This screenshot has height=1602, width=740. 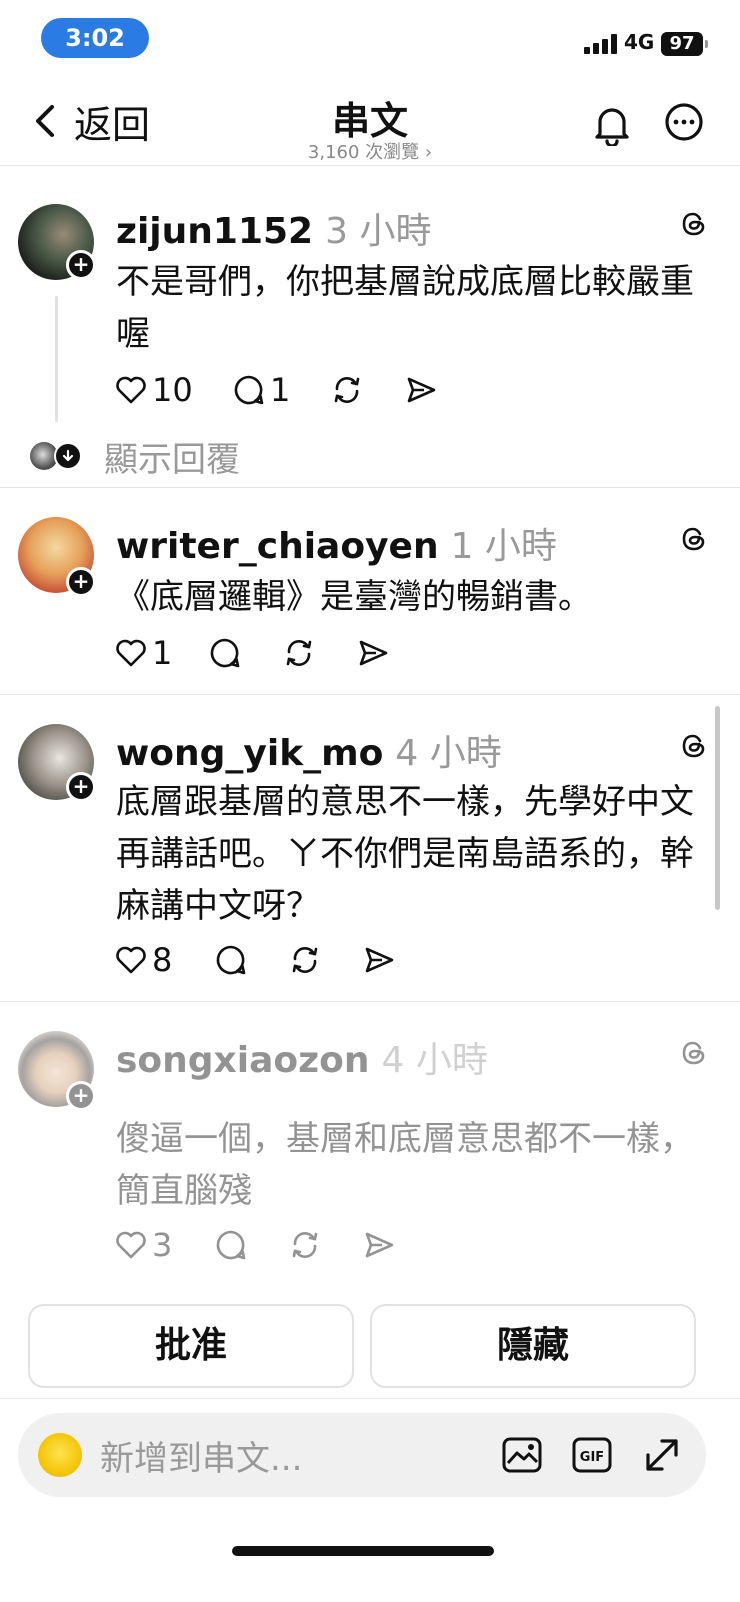 I want to click on status-bar: 3:02 4G 97, so click(x=370, y=38).